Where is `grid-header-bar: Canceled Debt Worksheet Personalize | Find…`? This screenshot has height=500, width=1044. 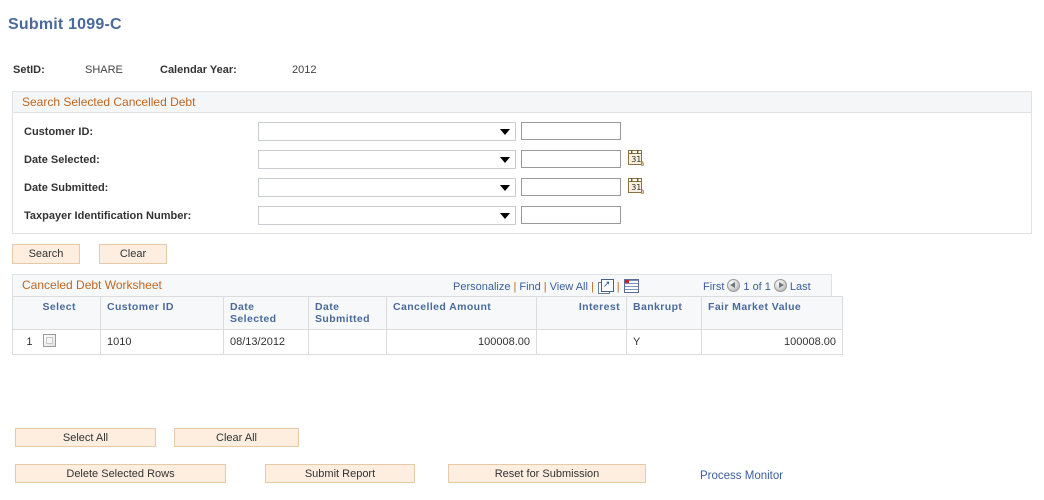 grid-header-bar: Canceled Debt Worksheet Personalize | Find… is located at coordinates (422, 285).